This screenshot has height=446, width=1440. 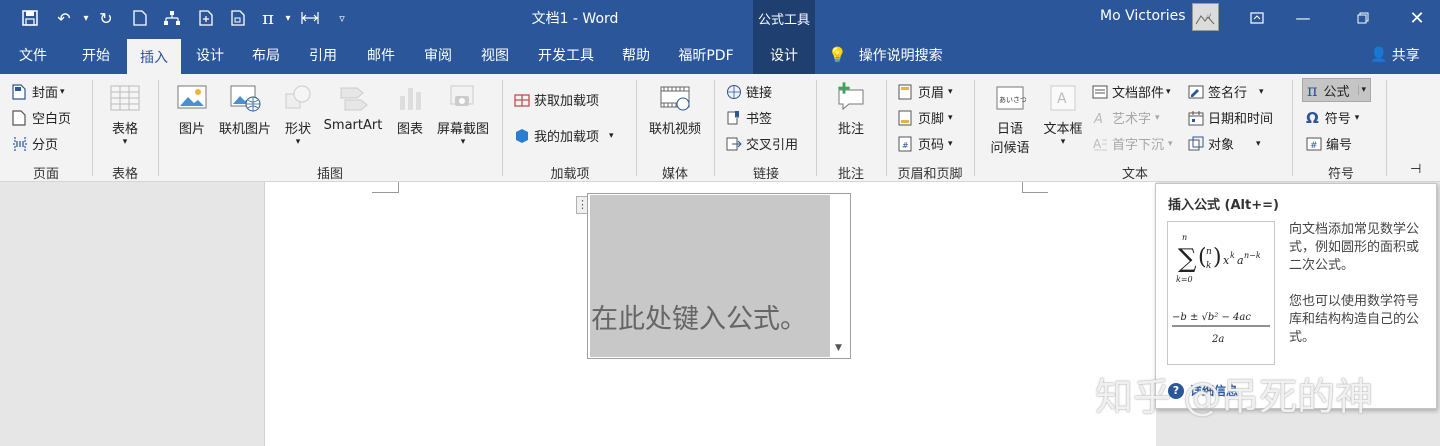 What do you see at coordinates (1415, 169) in the screenshot?
I see `pin-ribbon-icon: ⊣` at bounding box center [1415, 169].